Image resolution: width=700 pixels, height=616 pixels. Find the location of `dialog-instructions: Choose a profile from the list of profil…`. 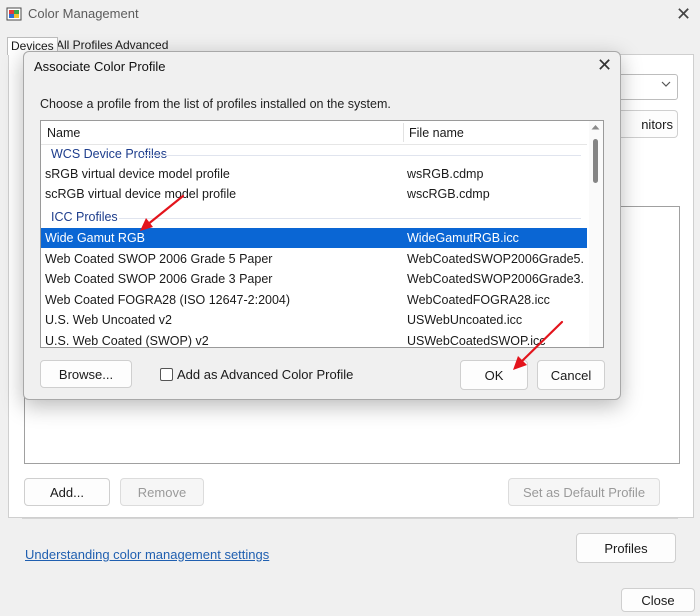

dialog-instructions: Choose a profile from the list of profil… is located at coordinates (215, 104).